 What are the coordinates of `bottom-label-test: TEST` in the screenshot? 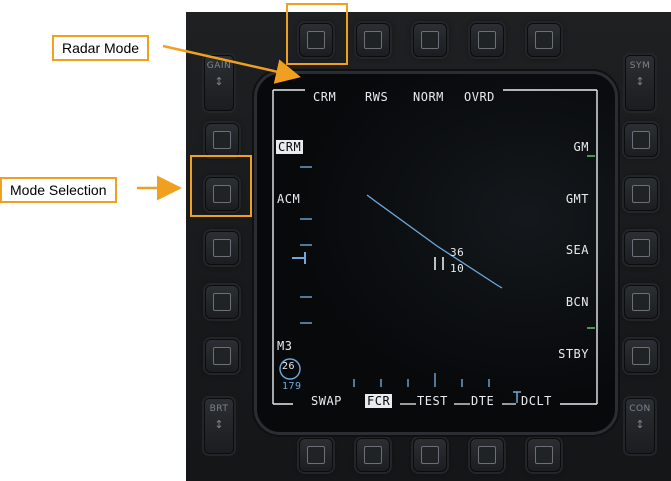 It's located at (432, 401).